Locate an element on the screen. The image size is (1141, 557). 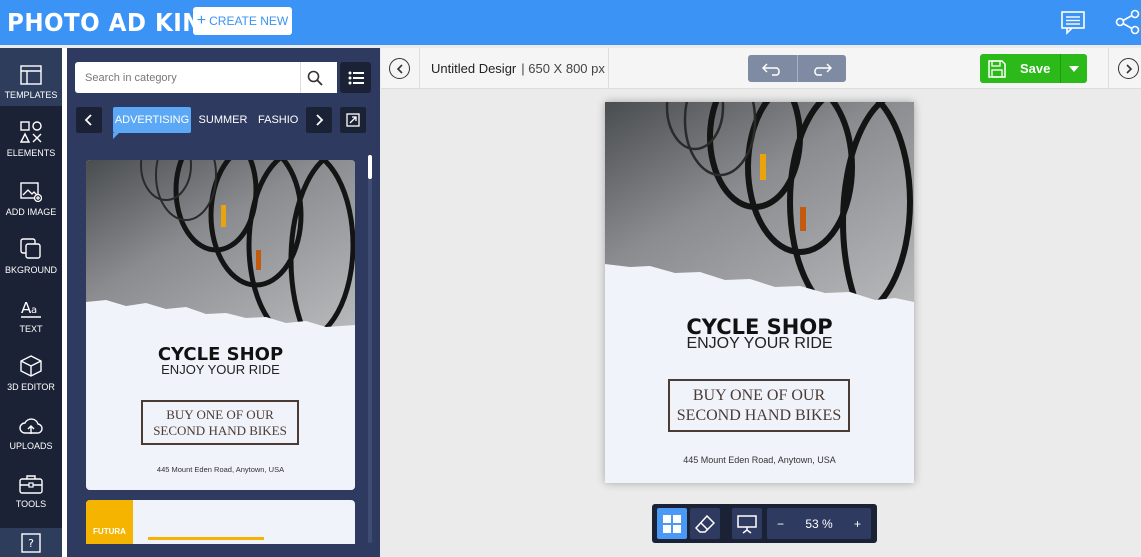
category-advertising: ADVERTISING is located at coordinates (152, 123).